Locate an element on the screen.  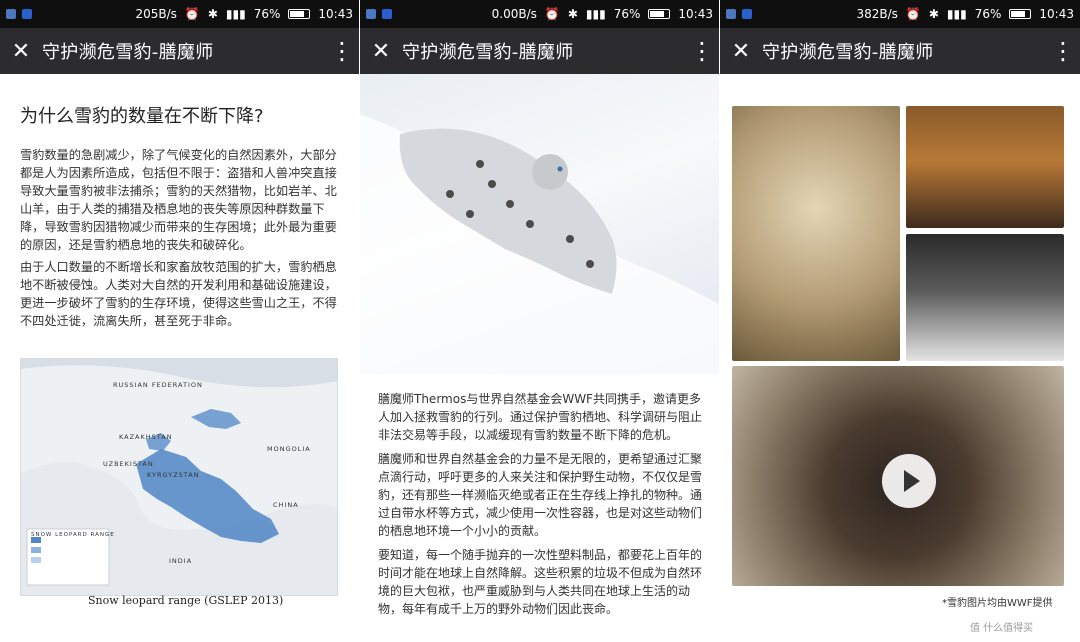
status-bar: 0.00B/s ⏰ ✱ ▮▮▮ 76% 10:43 is located at coordinates (539, 14).